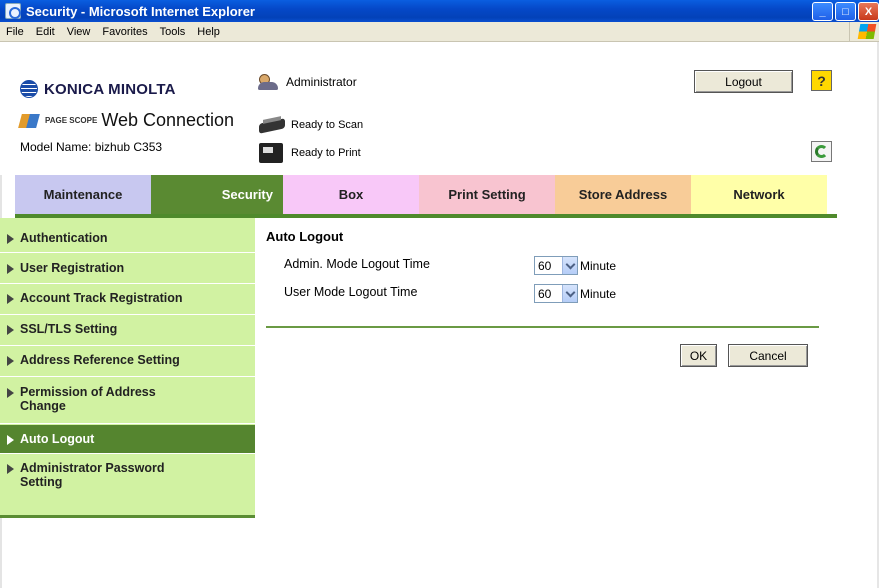 This screenshot has width=879, height=588. I want to click on pagescope-icon, so click(31, 121).